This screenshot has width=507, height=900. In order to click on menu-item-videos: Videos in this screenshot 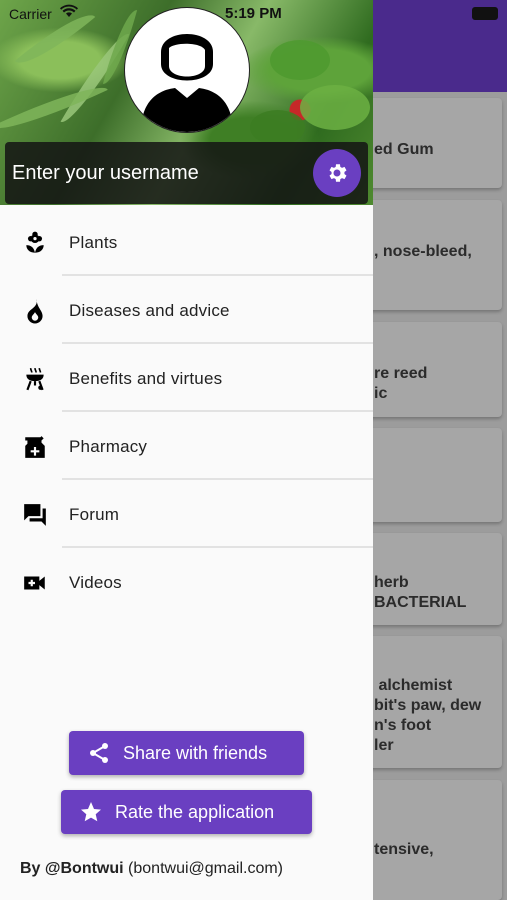, I will do `click(186, 582)`.